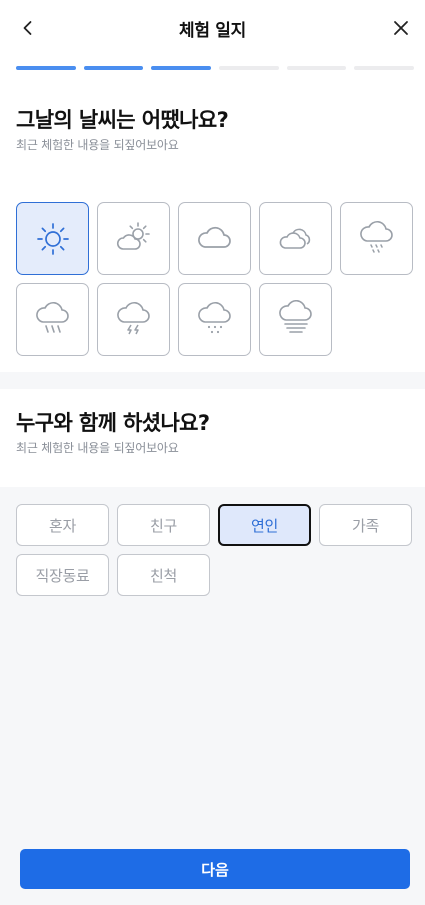 This screenshot has height=905, width=425. What do you see at coordinates (62, 525) in the screenshot?
I see `company-option: 혼자` at bounding box center [62, 525].